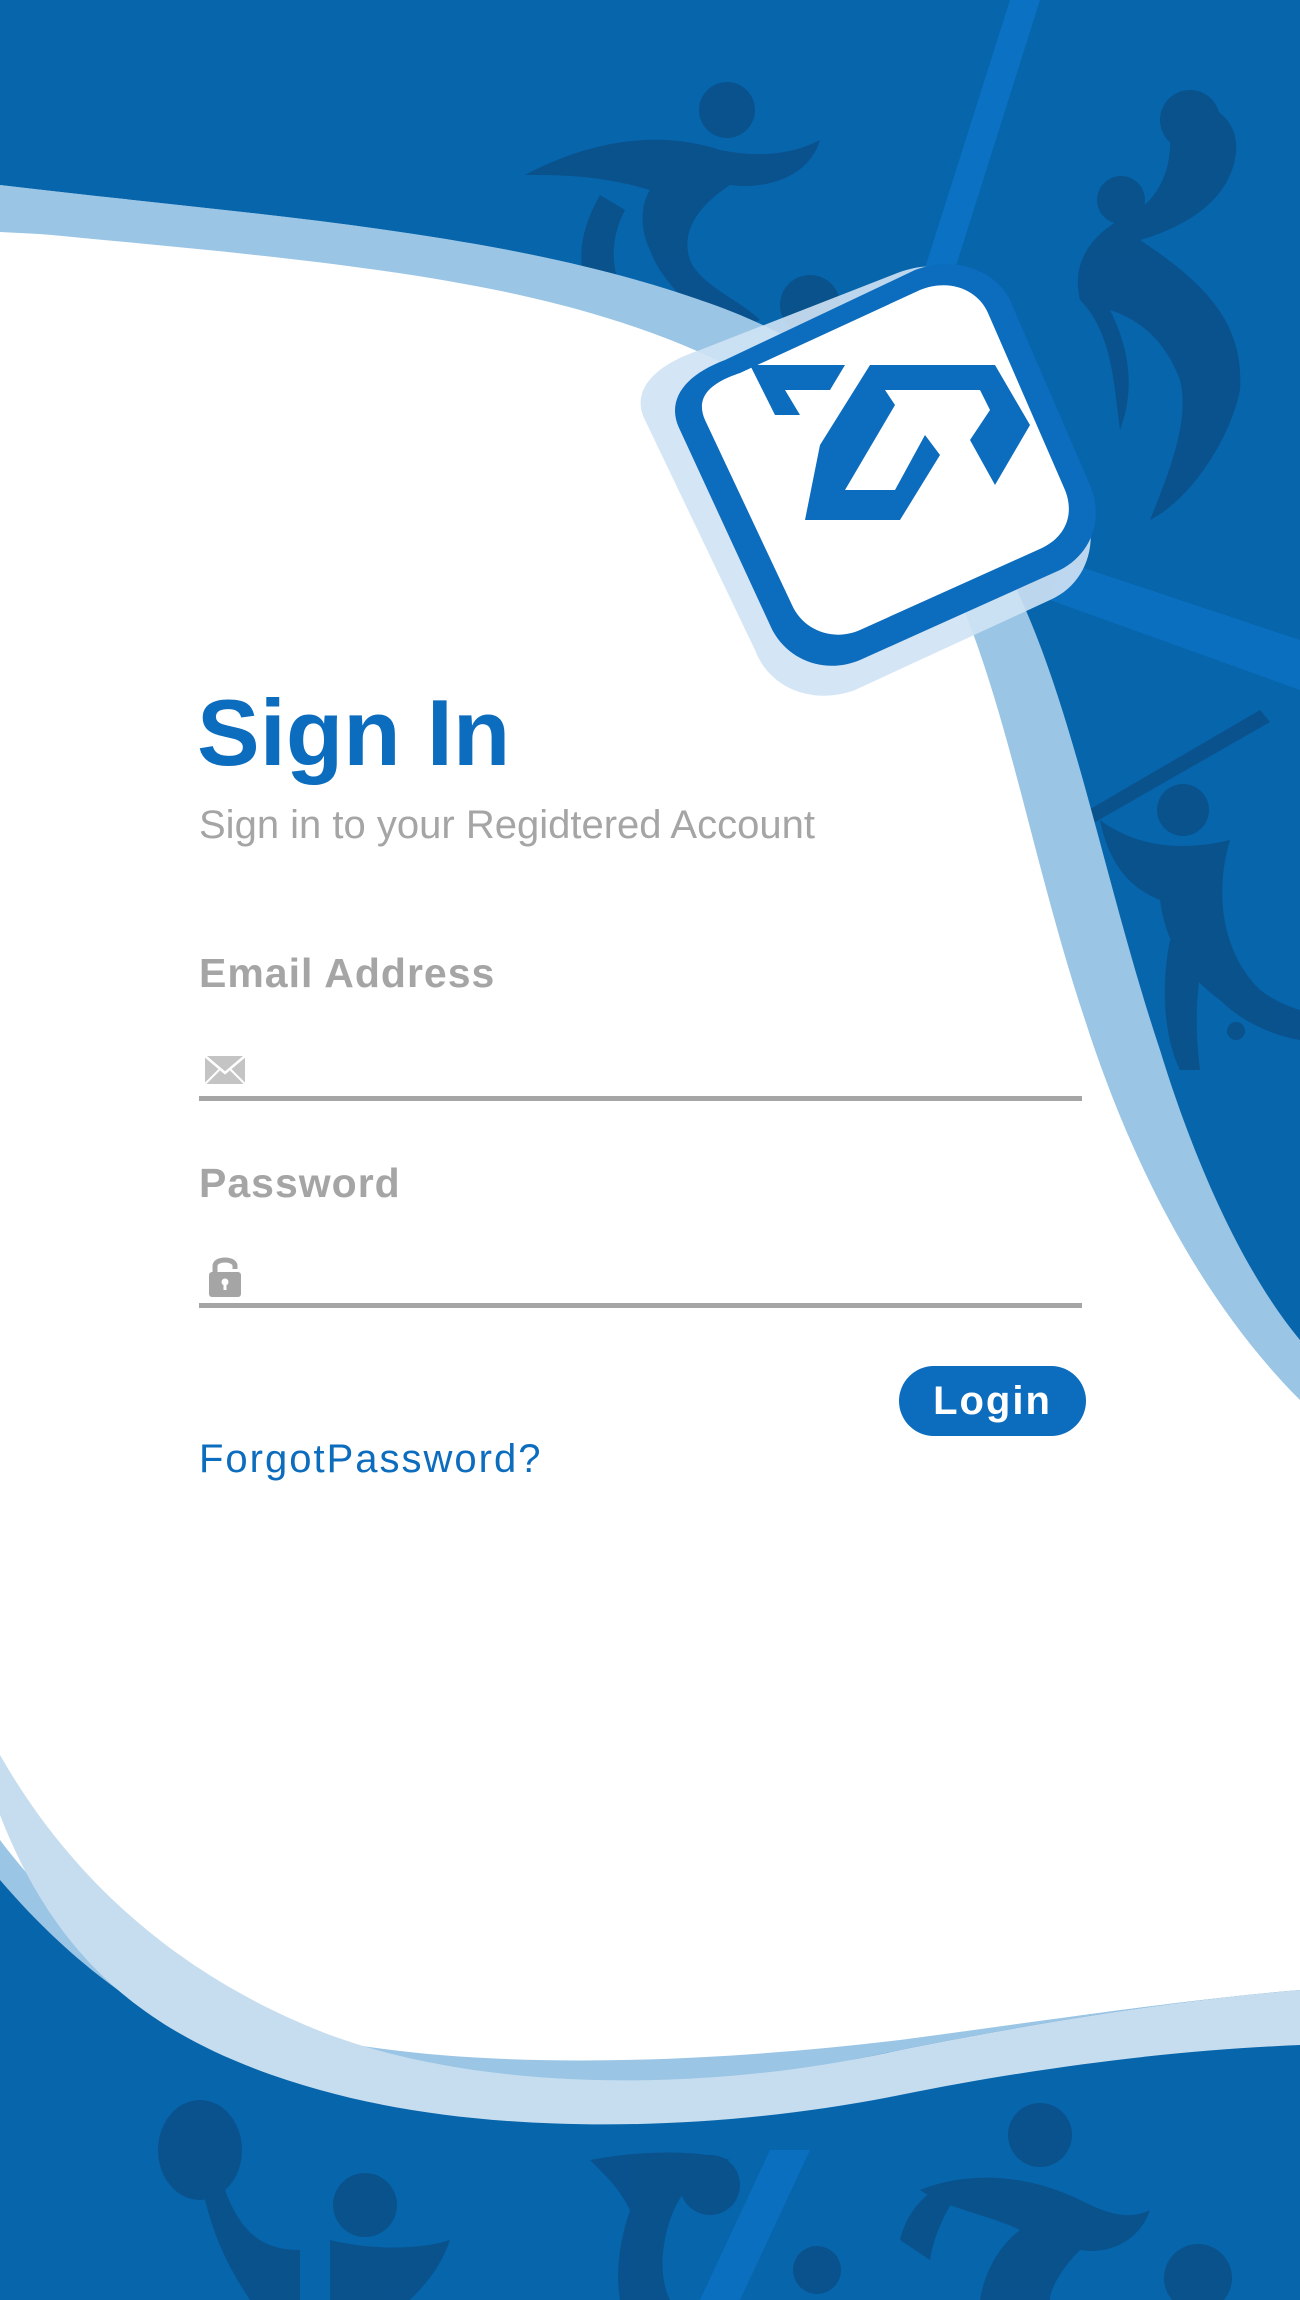  I want to click on forgot-password-link: ForgotPassword?, so click(370, 1459).